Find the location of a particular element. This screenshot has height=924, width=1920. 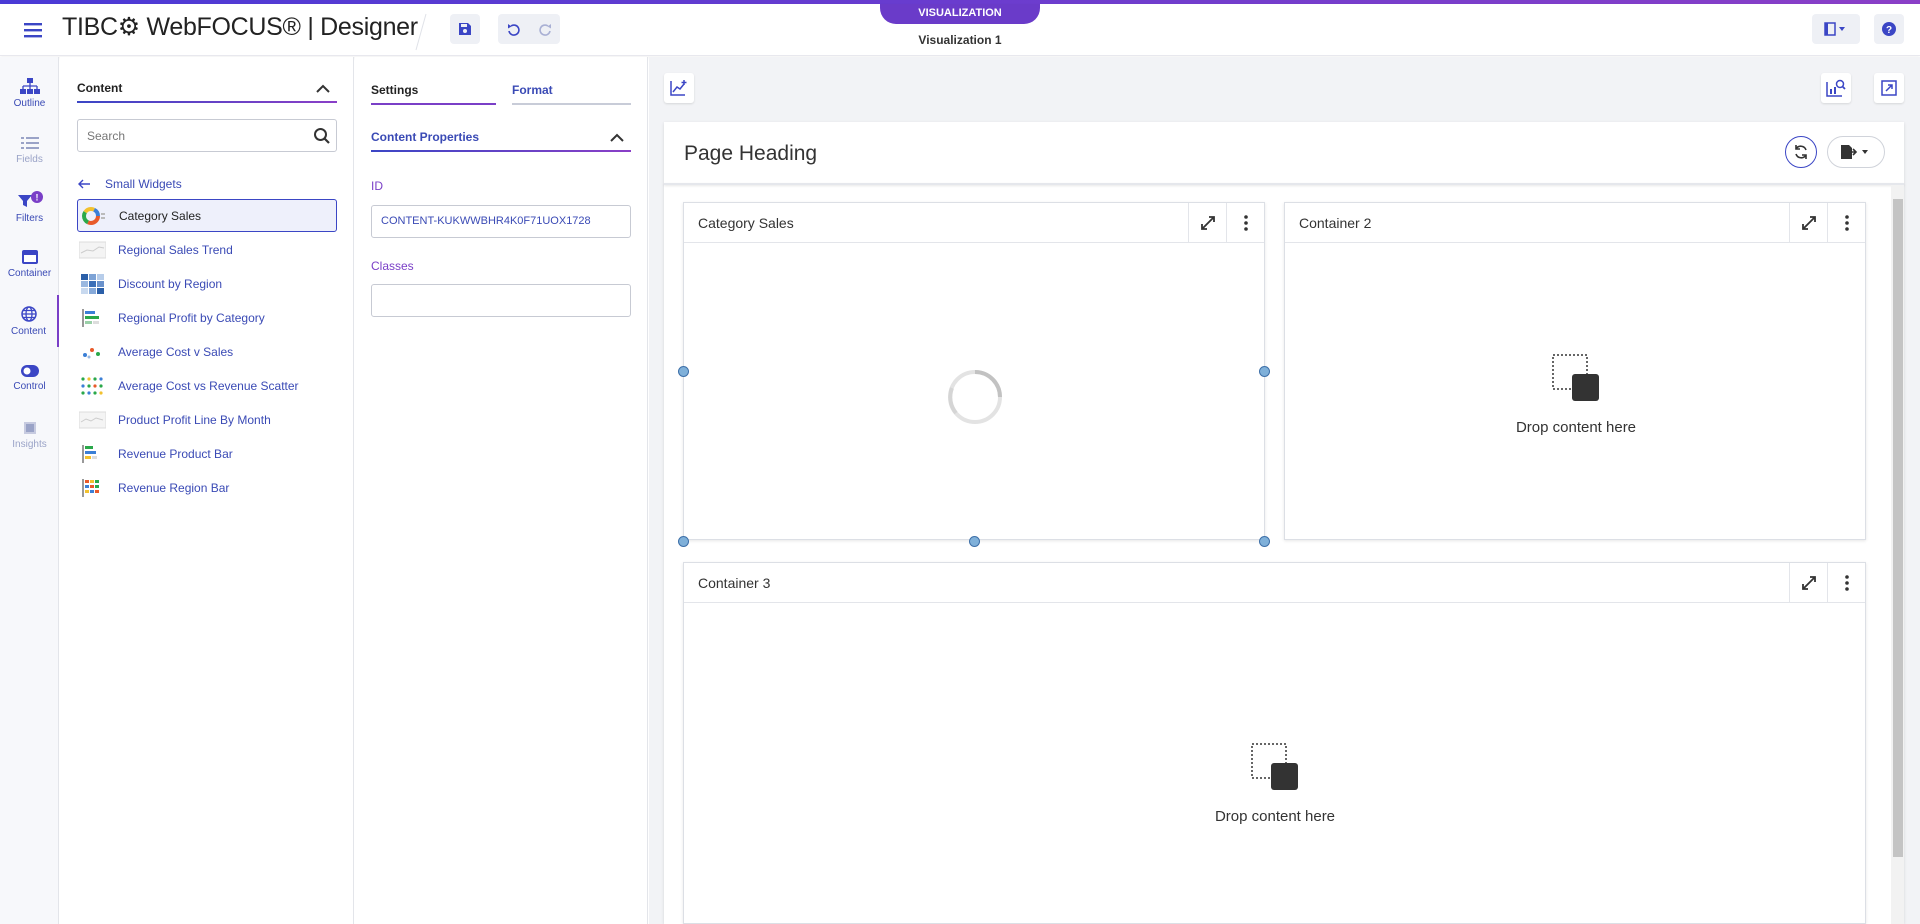

drop-text: Drop content here is located at coordinates (1576, 427).